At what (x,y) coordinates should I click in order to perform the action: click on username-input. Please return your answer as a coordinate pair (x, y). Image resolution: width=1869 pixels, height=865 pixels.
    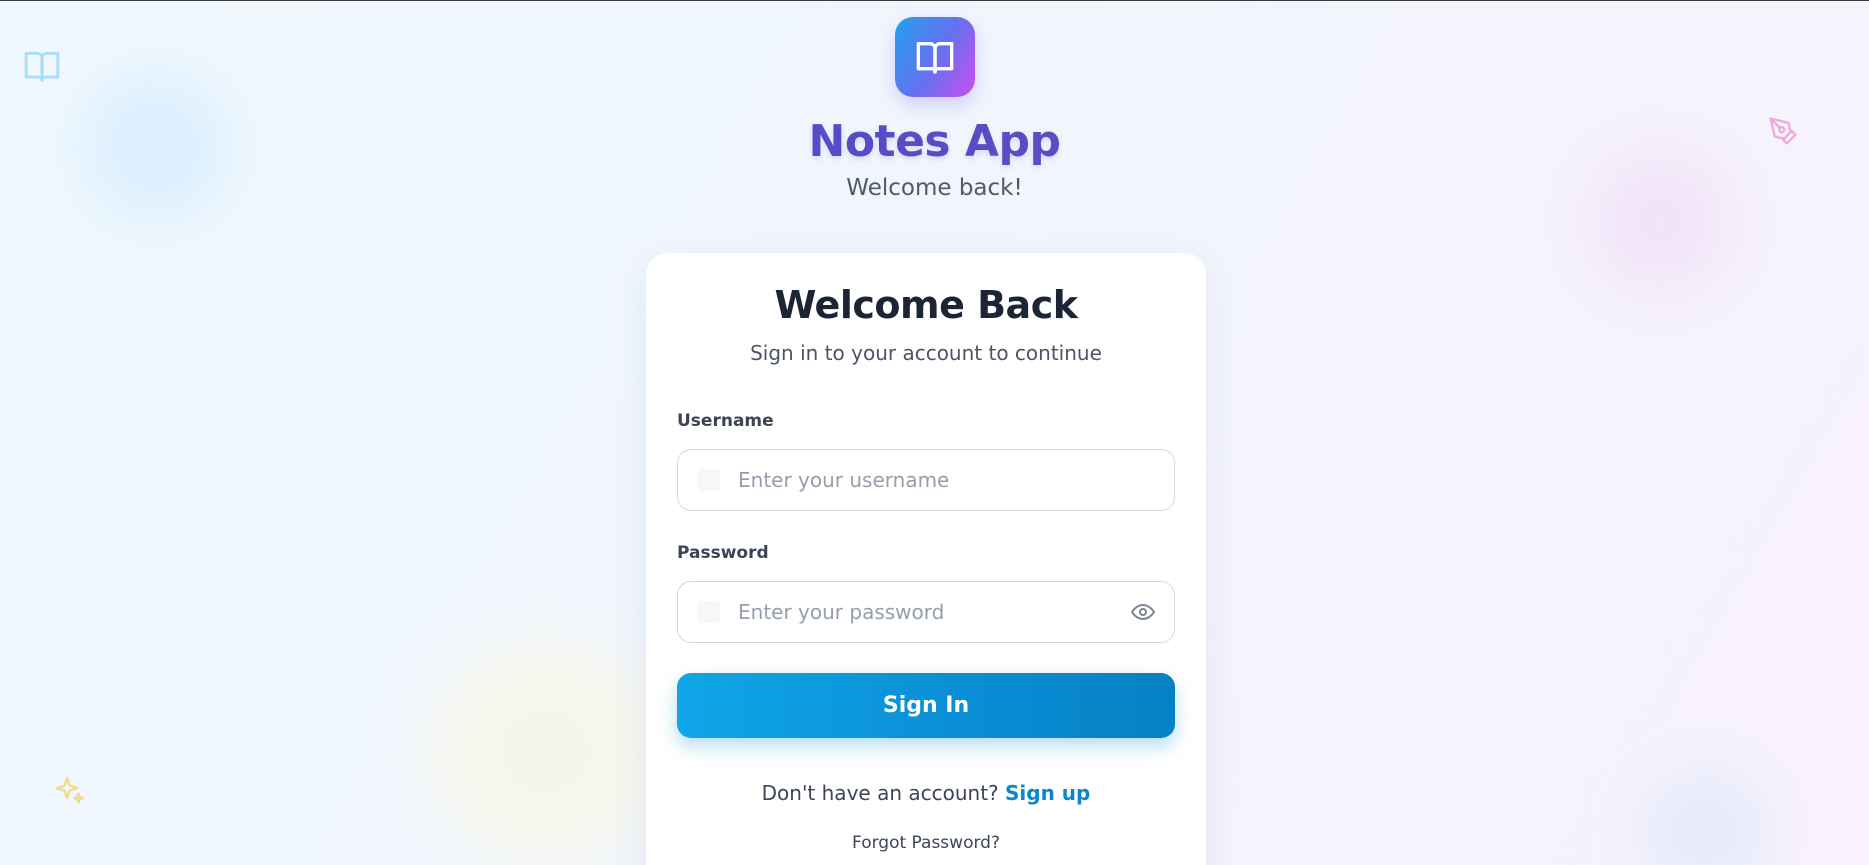
    Looking at the image, I should click on (938, 479).